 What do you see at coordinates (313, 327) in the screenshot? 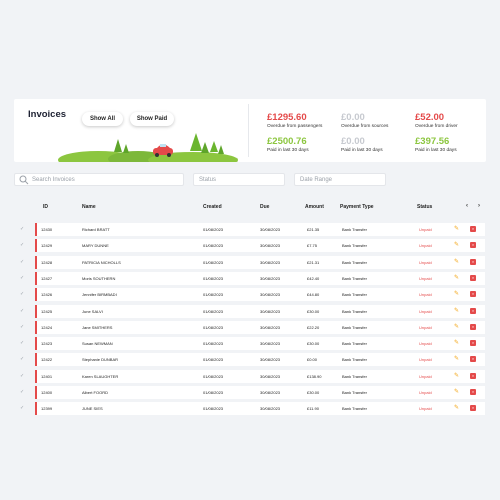
I see `cell-amount: £22.20` at bounding box center [313, 327].